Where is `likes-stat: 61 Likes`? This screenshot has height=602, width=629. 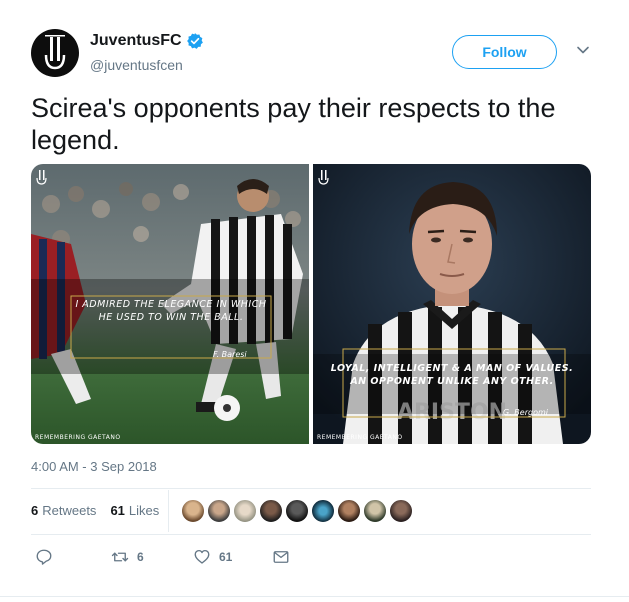
likes-stat: 61 Likes is located at coordinates (134, 510).